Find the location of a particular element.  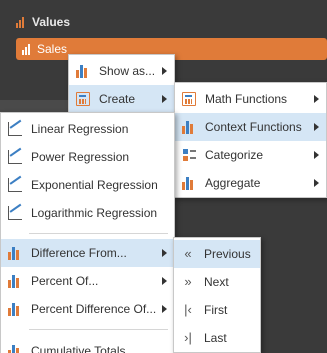

values-title: Values is located at coordinates (51, 22).